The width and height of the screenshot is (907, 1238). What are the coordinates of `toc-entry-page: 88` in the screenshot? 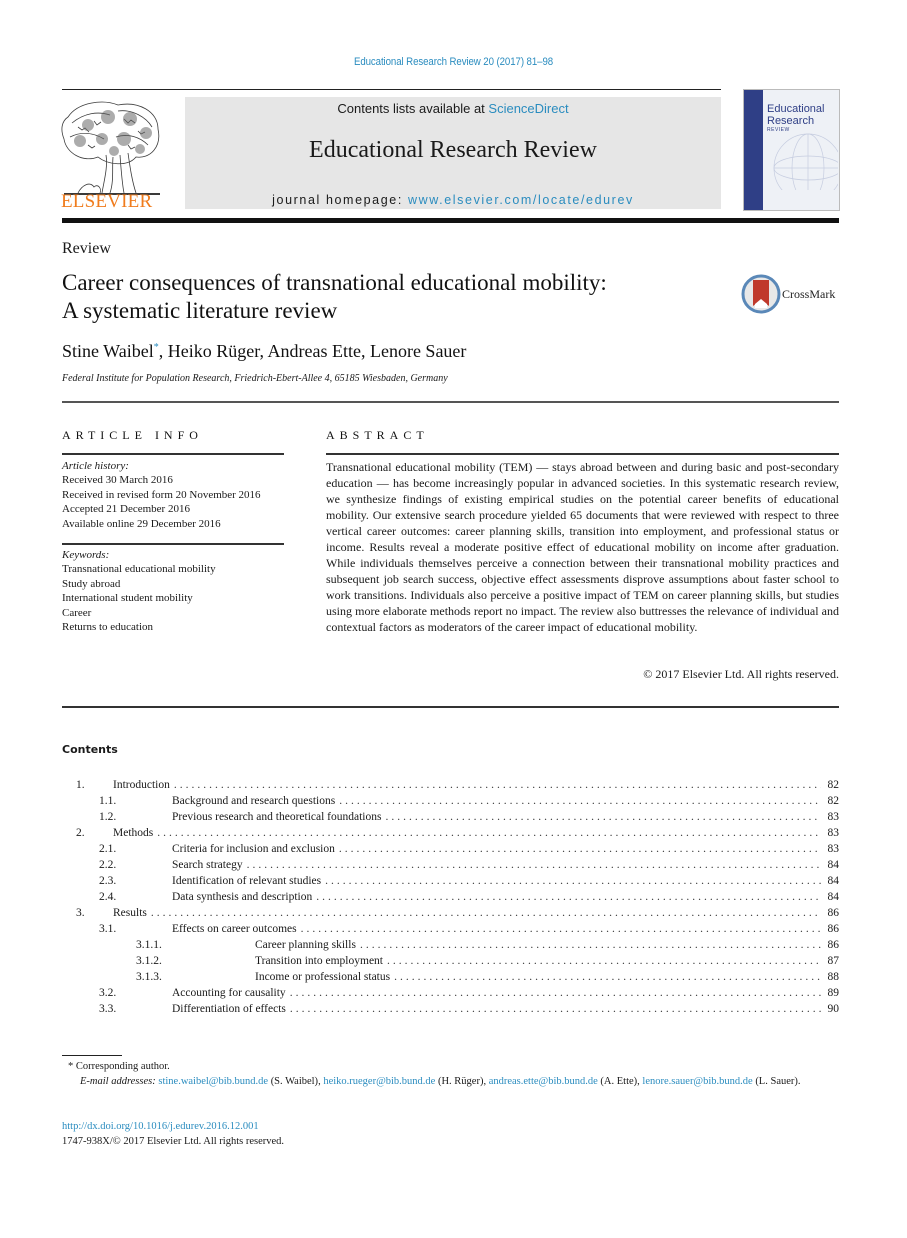 It's located at (830, 977).